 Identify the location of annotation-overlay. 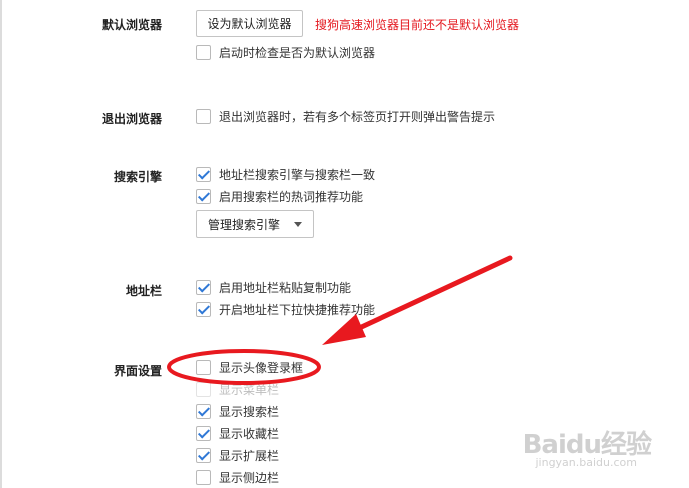
(340, 320).